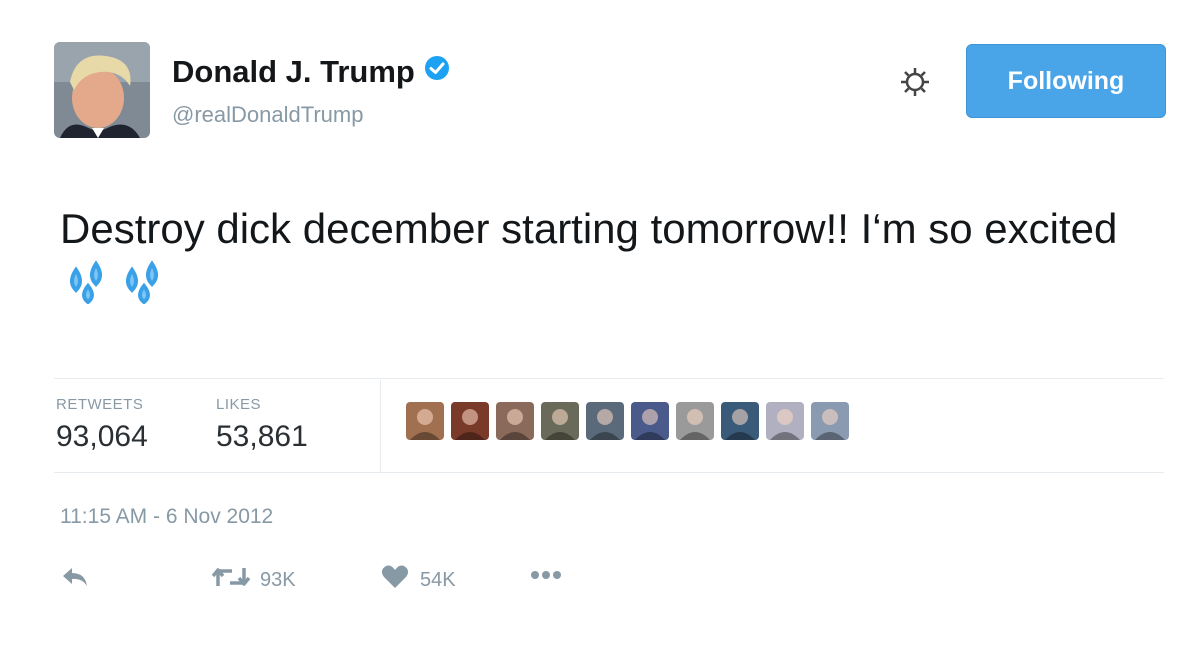 The height and width of the screenshot is (653, 1200). What do you see at coordinates (395, 580) in the screenshot?
I see `heart-icon` at bounding box center [395, 580].